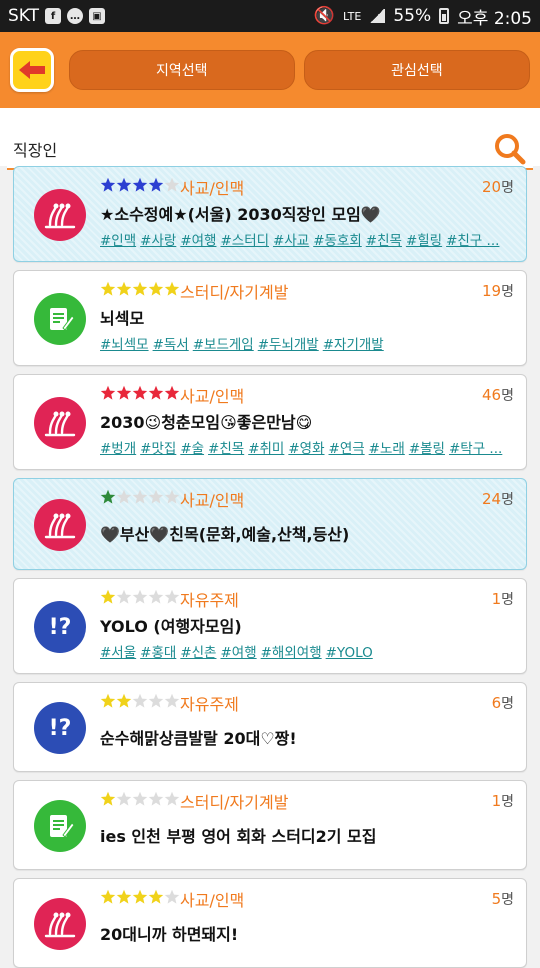 The width and height of the screenshot is (540, 968). I want to click on back-button, so click(32, 70).